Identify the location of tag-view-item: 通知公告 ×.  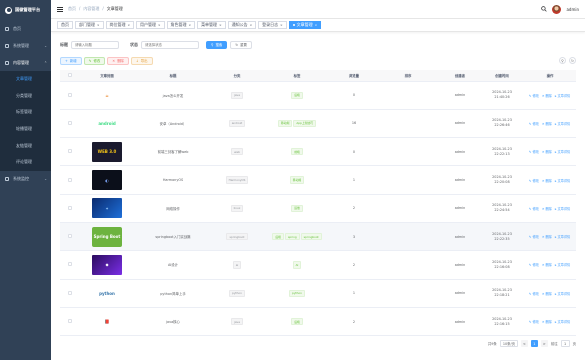
(242, 25).